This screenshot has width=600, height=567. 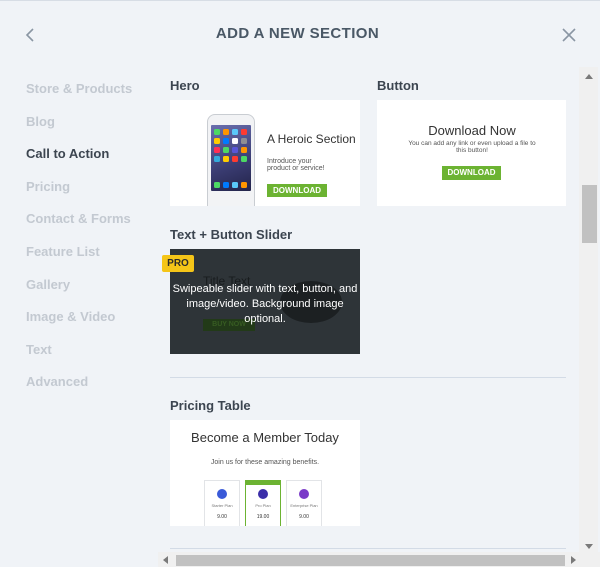 I want to click on sidebar-item-text: Text, so click(x=79, y=356).